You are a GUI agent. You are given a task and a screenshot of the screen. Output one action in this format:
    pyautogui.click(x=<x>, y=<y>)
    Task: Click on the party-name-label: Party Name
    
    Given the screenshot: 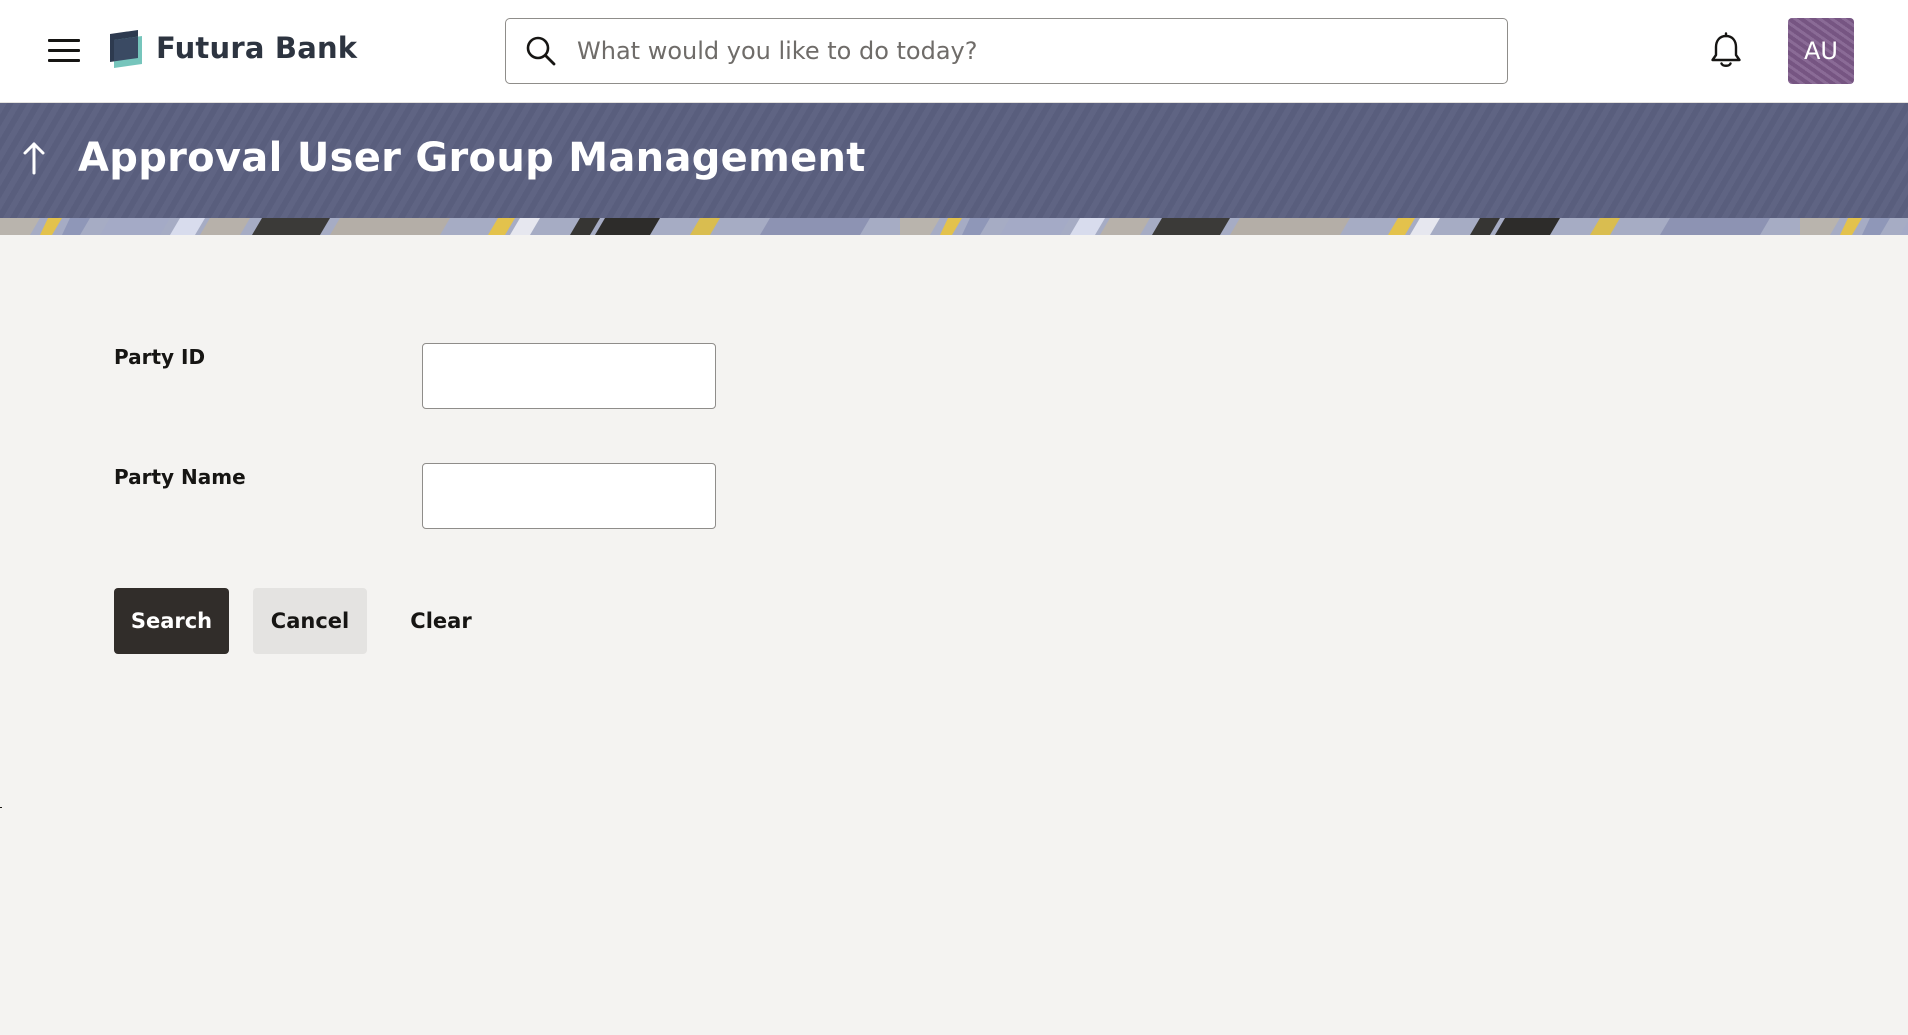 What is the action you would take?
    pyautogui.click(x=180, y=477)
    